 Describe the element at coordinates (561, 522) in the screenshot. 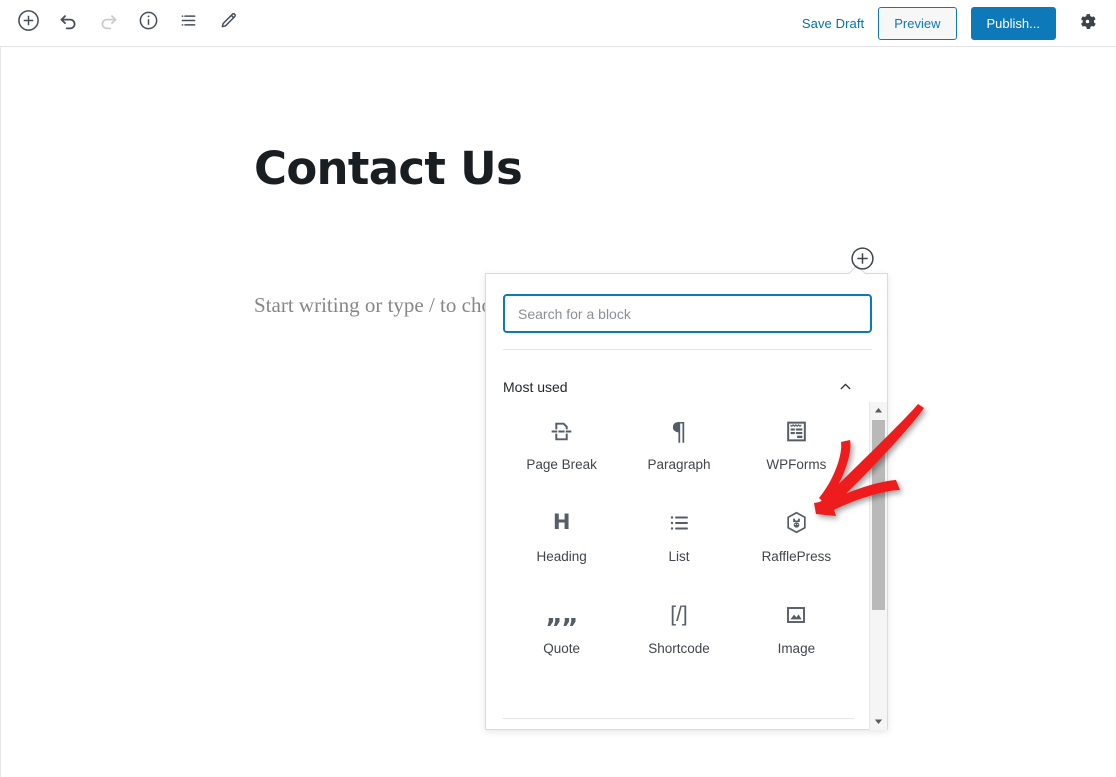

I see `heading-h-icon: H` at that location.